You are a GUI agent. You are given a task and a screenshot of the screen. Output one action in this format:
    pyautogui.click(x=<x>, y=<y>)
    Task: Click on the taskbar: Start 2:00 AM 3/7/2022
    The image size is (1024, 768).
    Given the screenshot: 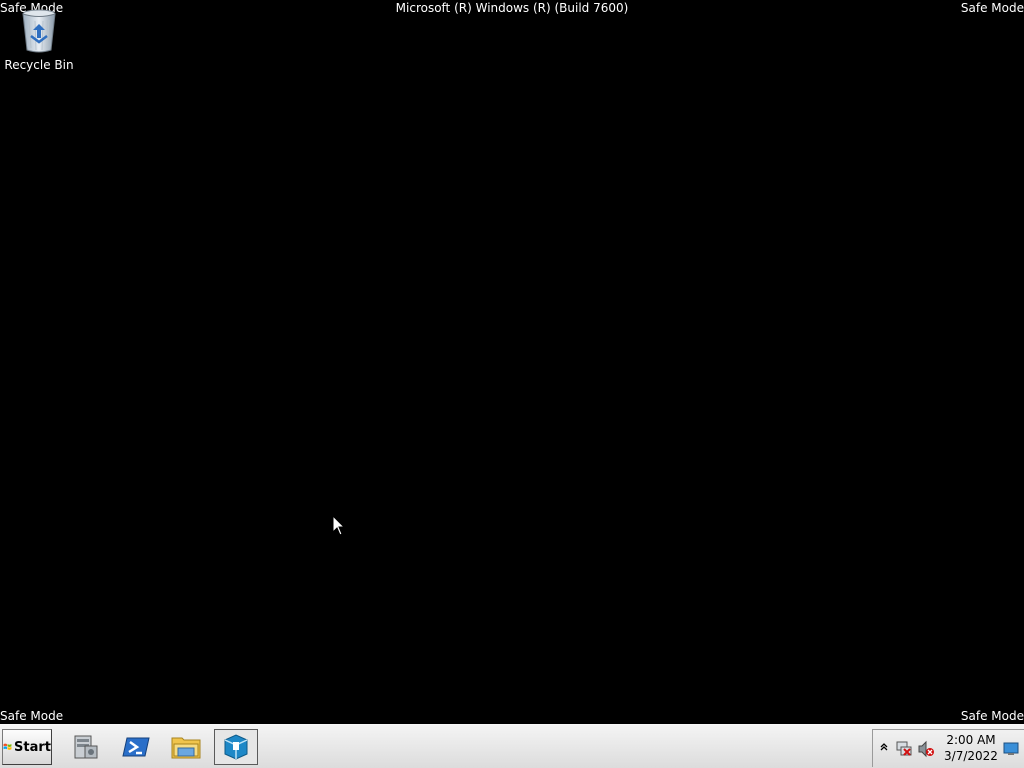 What is the action you would take?
    pyautogui.click(x=512, y=746)
    